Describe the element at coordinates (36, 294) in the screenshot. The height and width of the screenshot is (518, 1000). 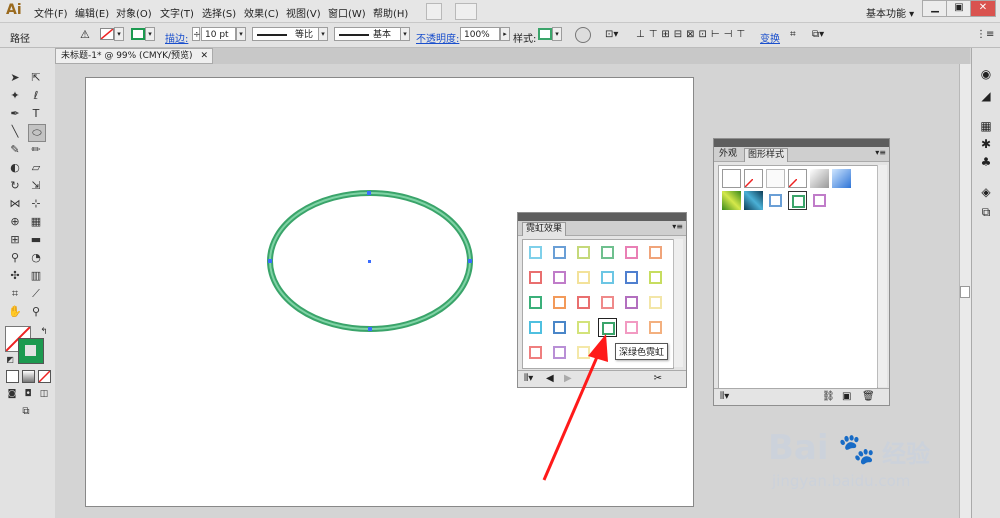
I see `slice-tool-icon: ⟋` at that location.